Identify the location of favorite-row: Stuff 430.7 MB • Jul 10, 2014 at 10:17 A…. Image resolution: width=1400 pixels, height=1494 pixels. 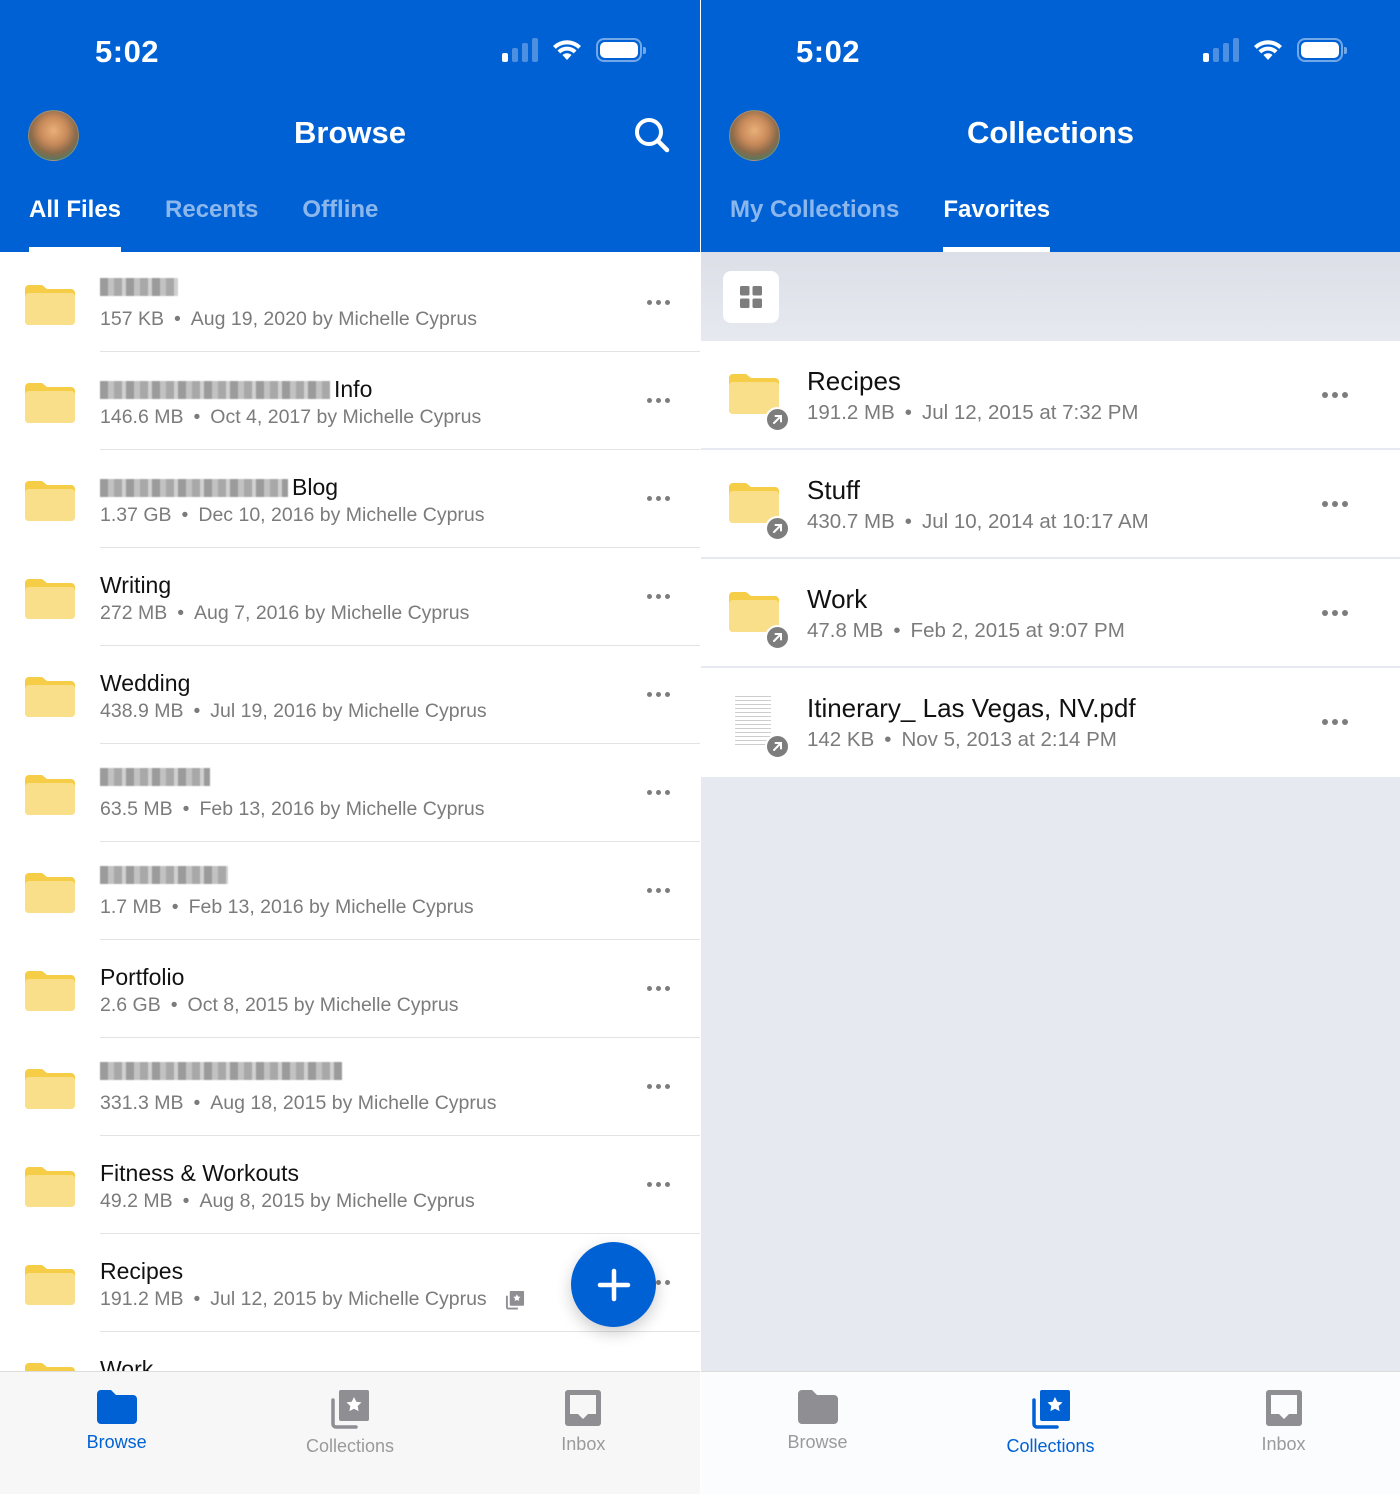
(1050, 504).